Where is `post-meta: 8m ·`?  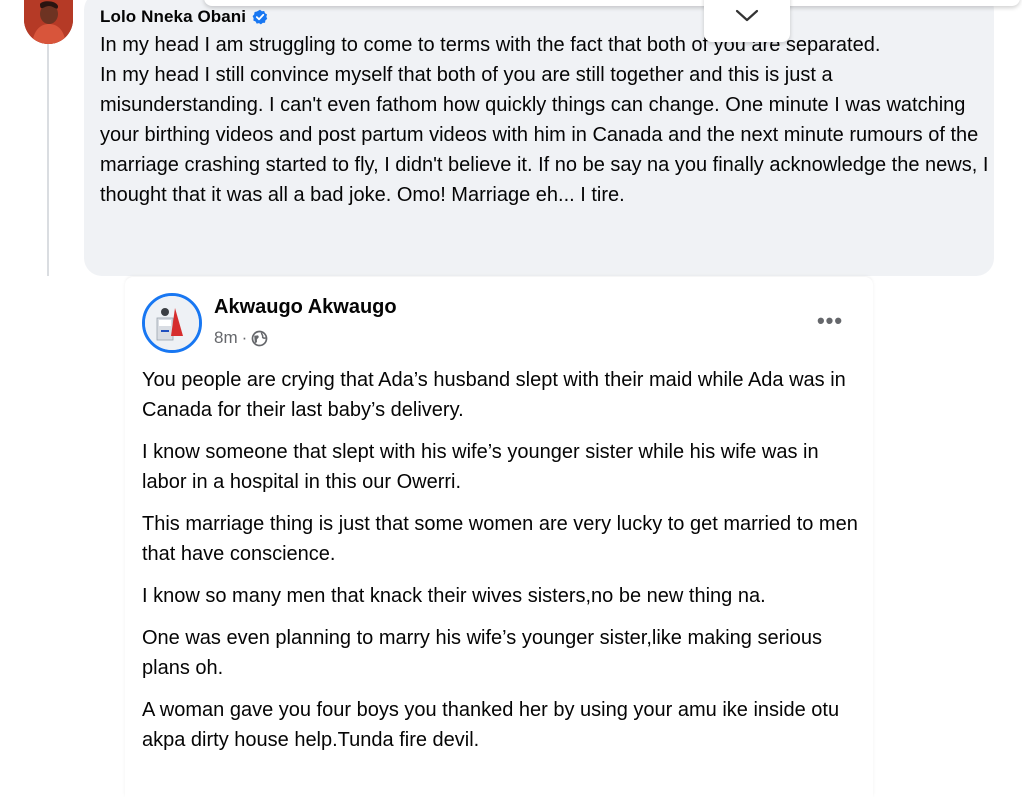 post-meta: 8m · is located at coordinates (241, 338).